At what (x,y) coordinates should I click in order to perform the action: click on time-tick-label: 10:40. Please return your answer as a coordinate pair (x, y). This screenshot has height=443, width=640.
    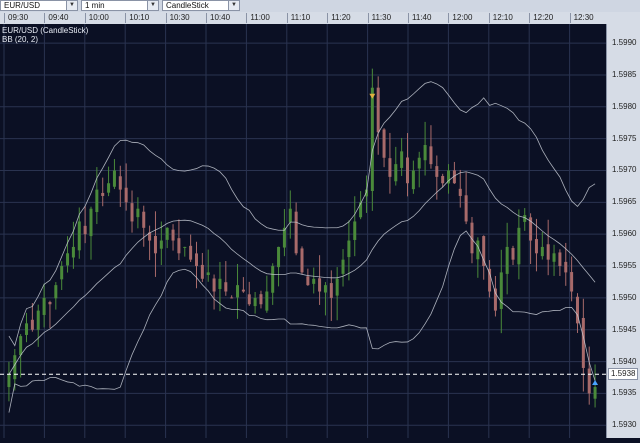
    Looking at the image, I should click on (218, 18).